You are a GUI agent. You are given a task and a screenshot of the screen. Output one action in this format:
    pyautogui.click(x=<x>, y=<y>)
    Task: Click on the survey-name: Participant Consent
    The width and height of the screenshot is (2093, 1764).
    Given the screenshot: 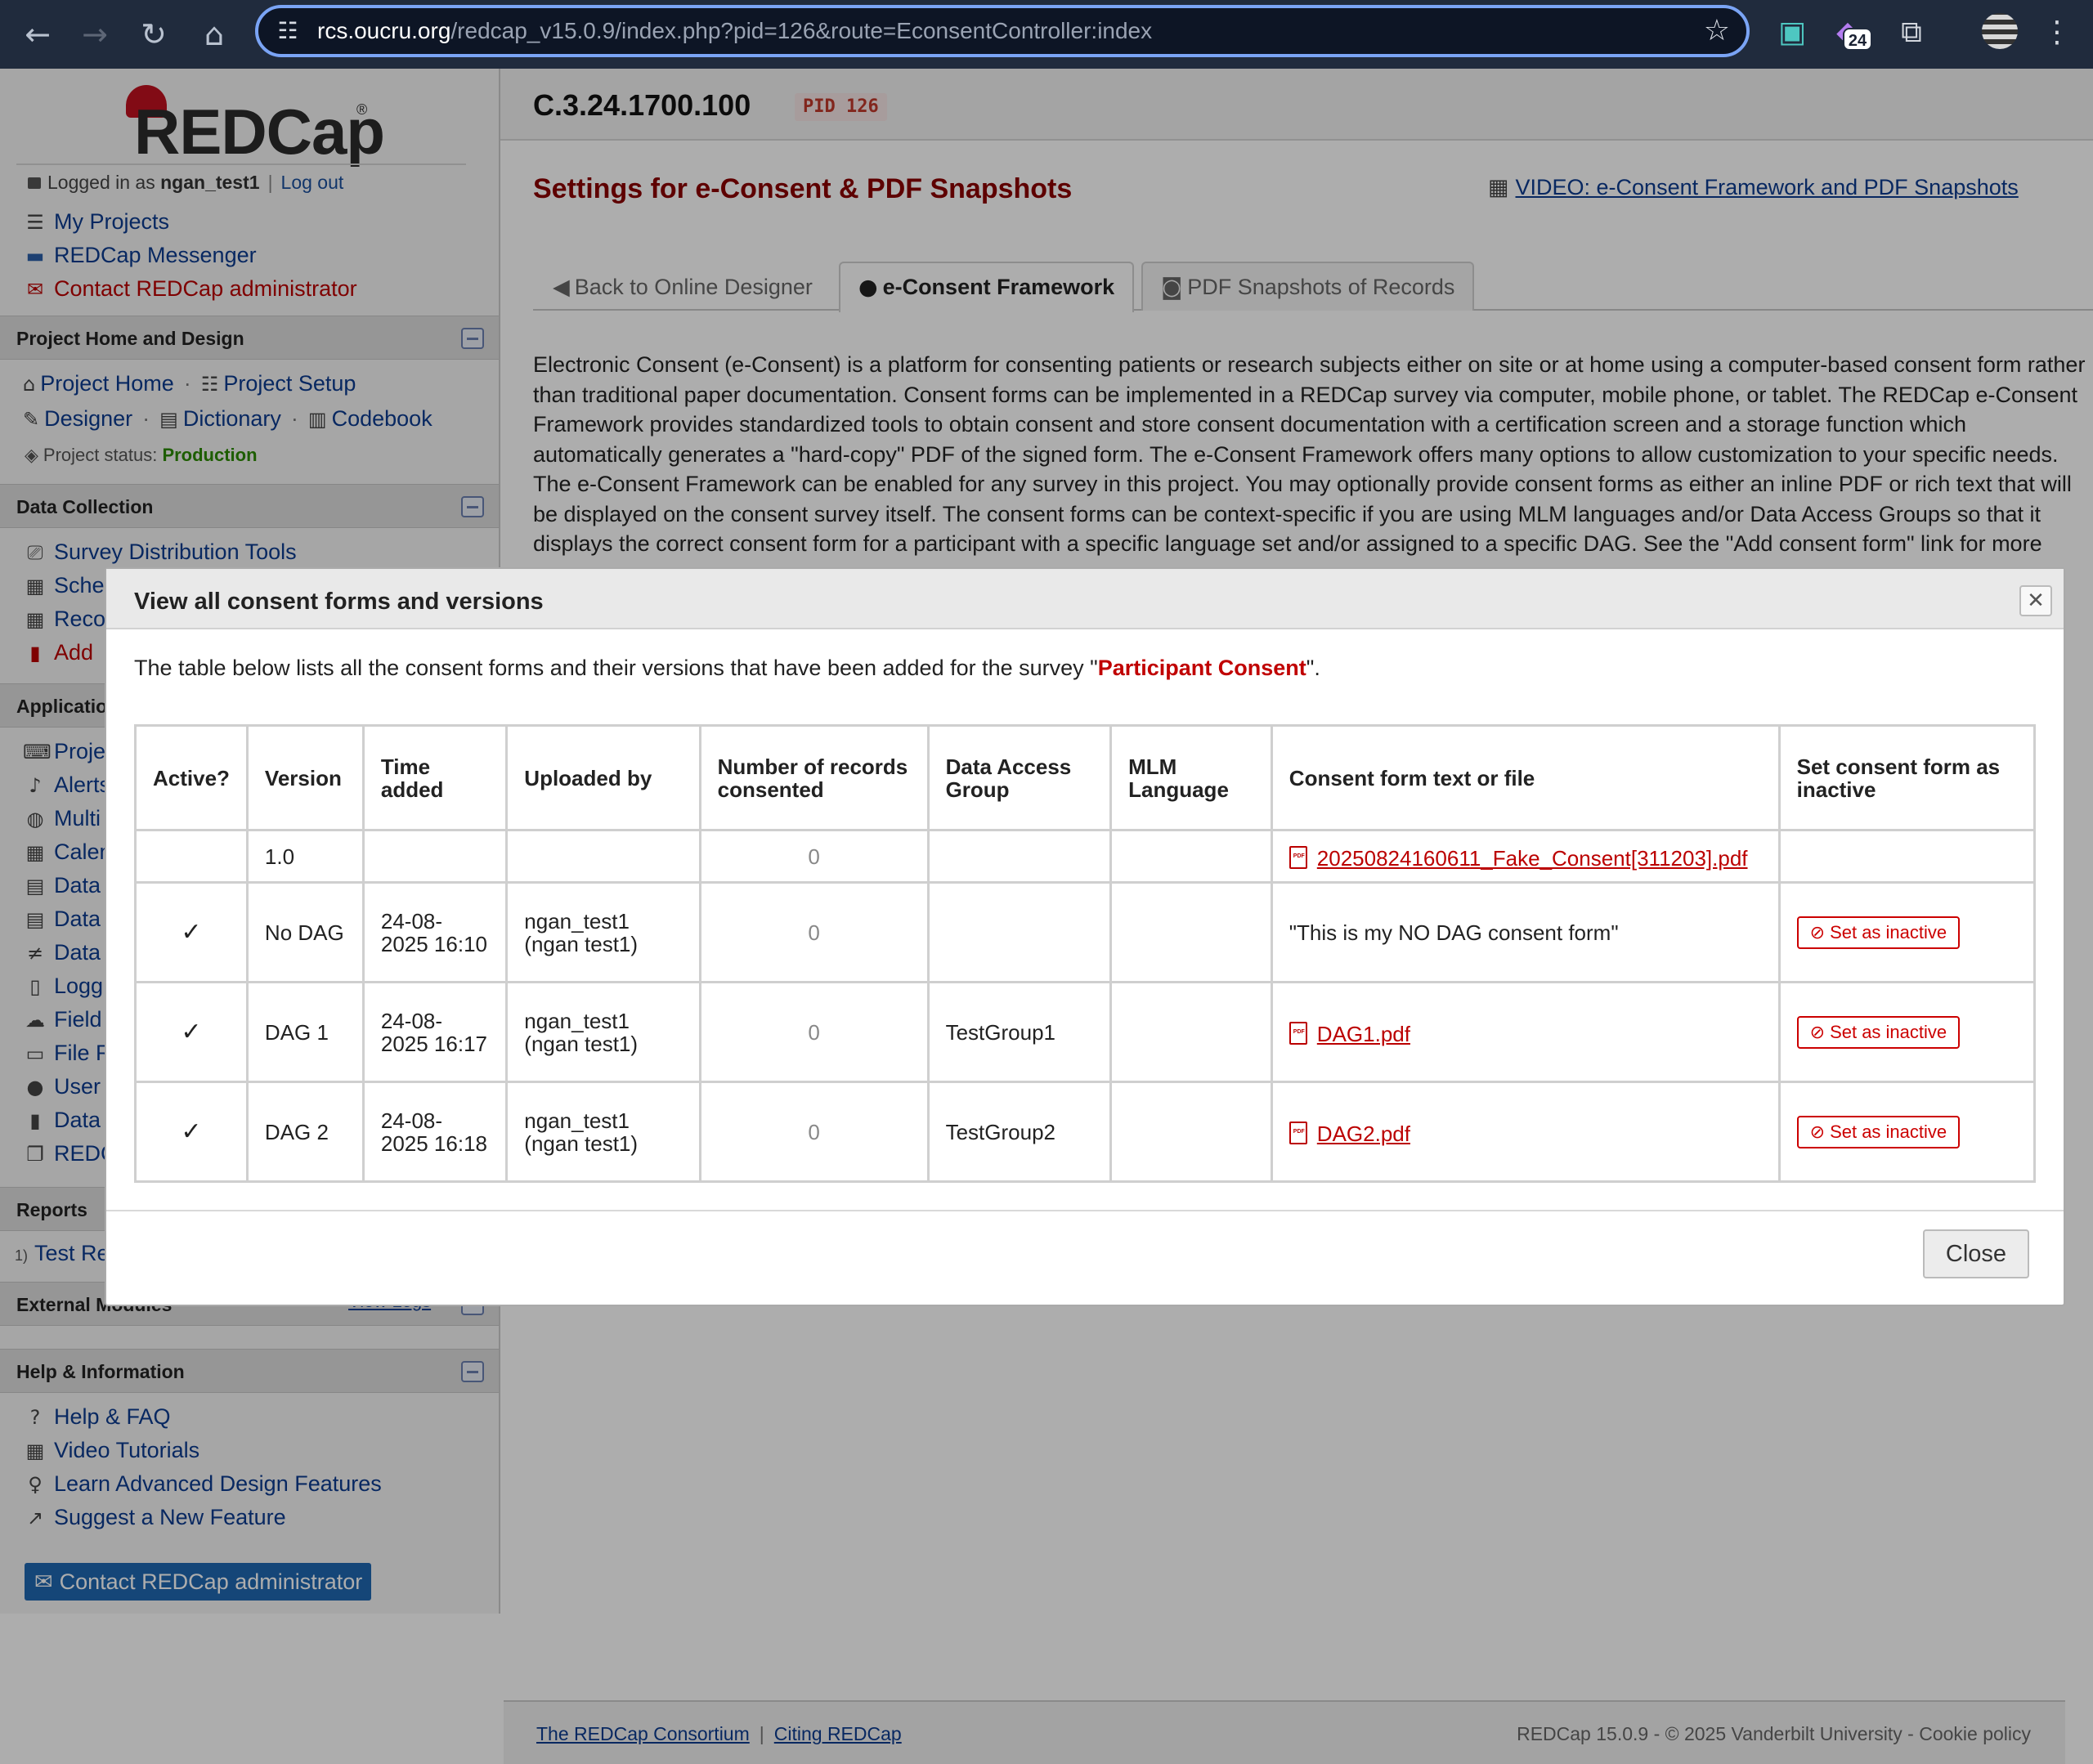 What is the action you would take?
    pyautogui.click(x=1202, y=668)
    